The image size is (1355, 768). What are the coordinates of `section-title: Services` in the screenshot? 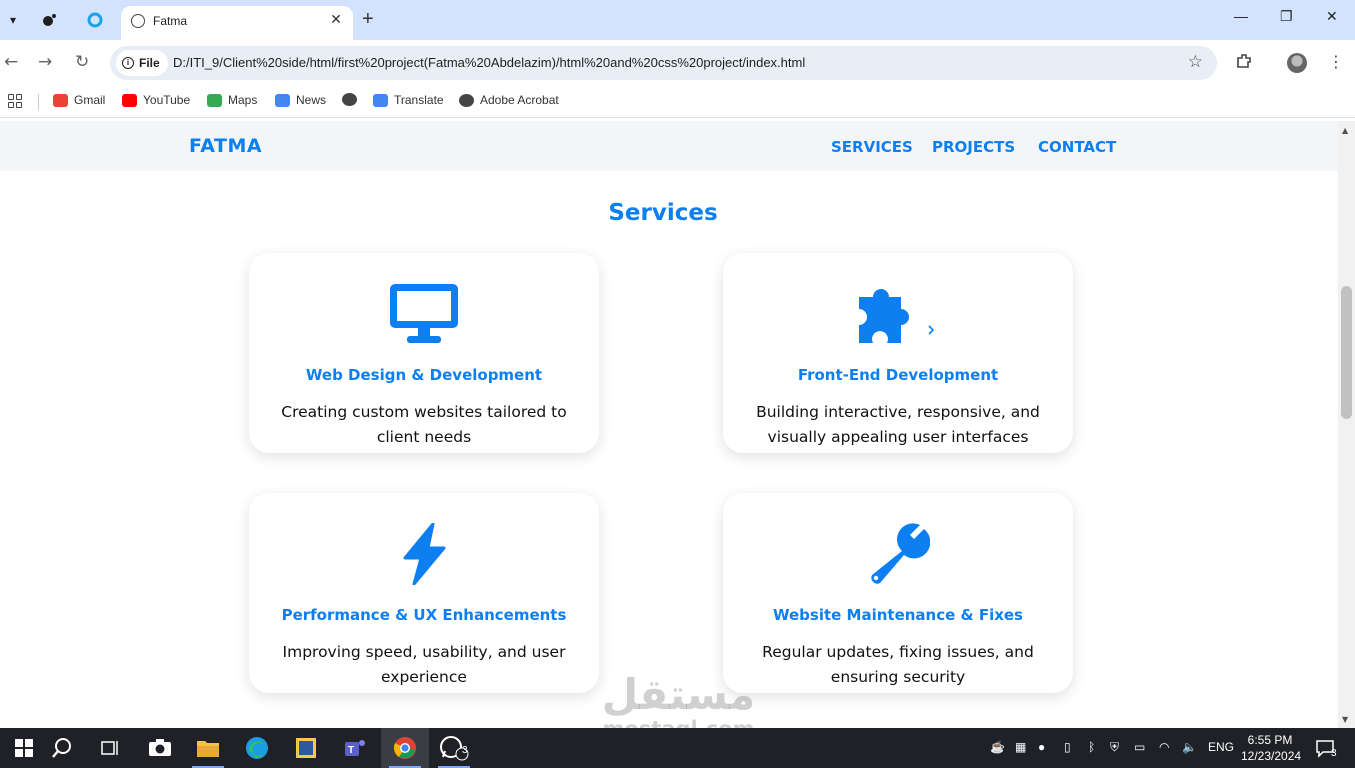 It's located at (663, 213).